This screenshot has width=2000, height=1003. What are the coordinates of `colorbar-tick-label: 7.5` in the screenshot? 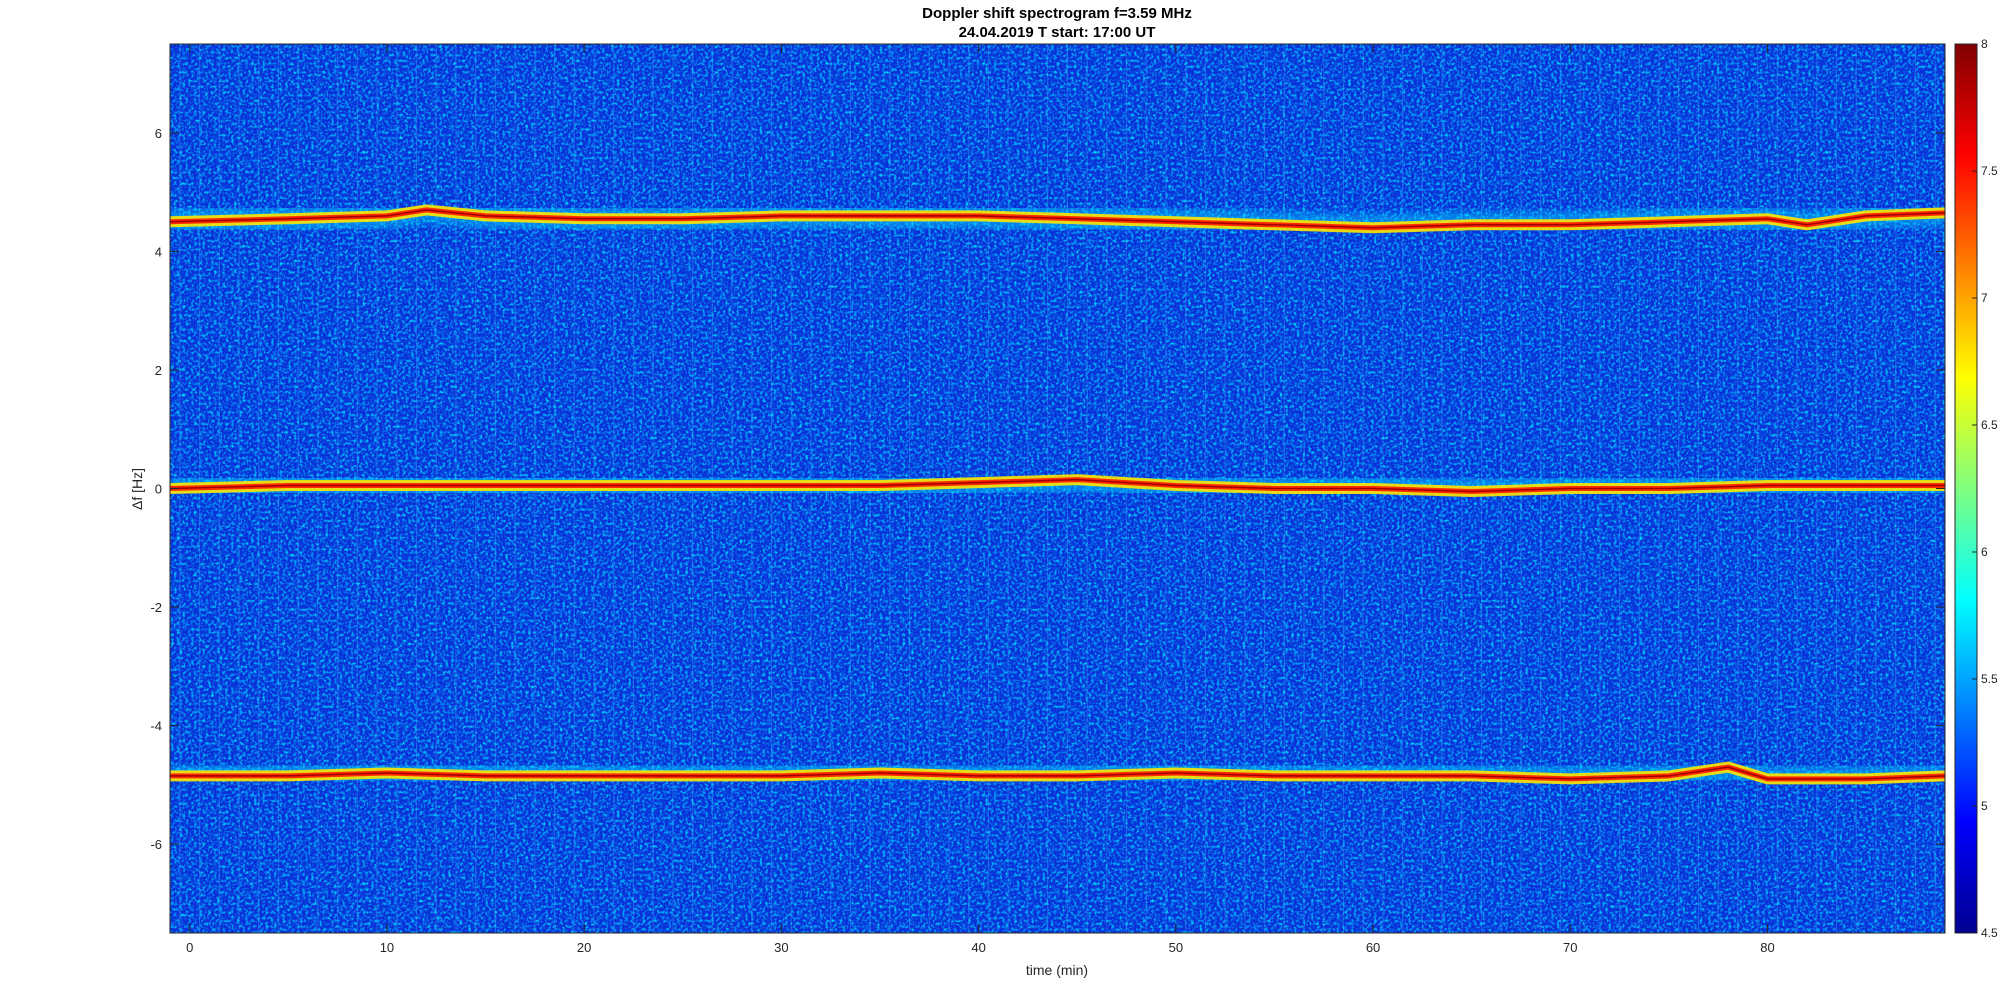 It's located at (1989, 171).